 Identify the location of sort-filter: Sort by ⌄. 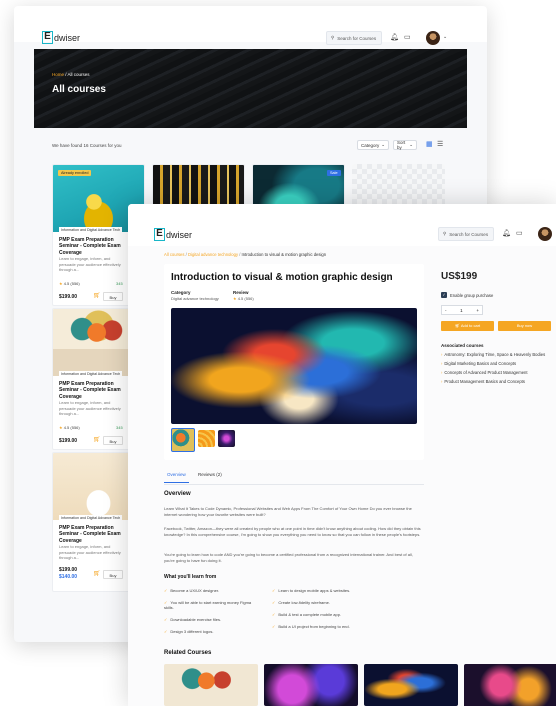
(405, 145).